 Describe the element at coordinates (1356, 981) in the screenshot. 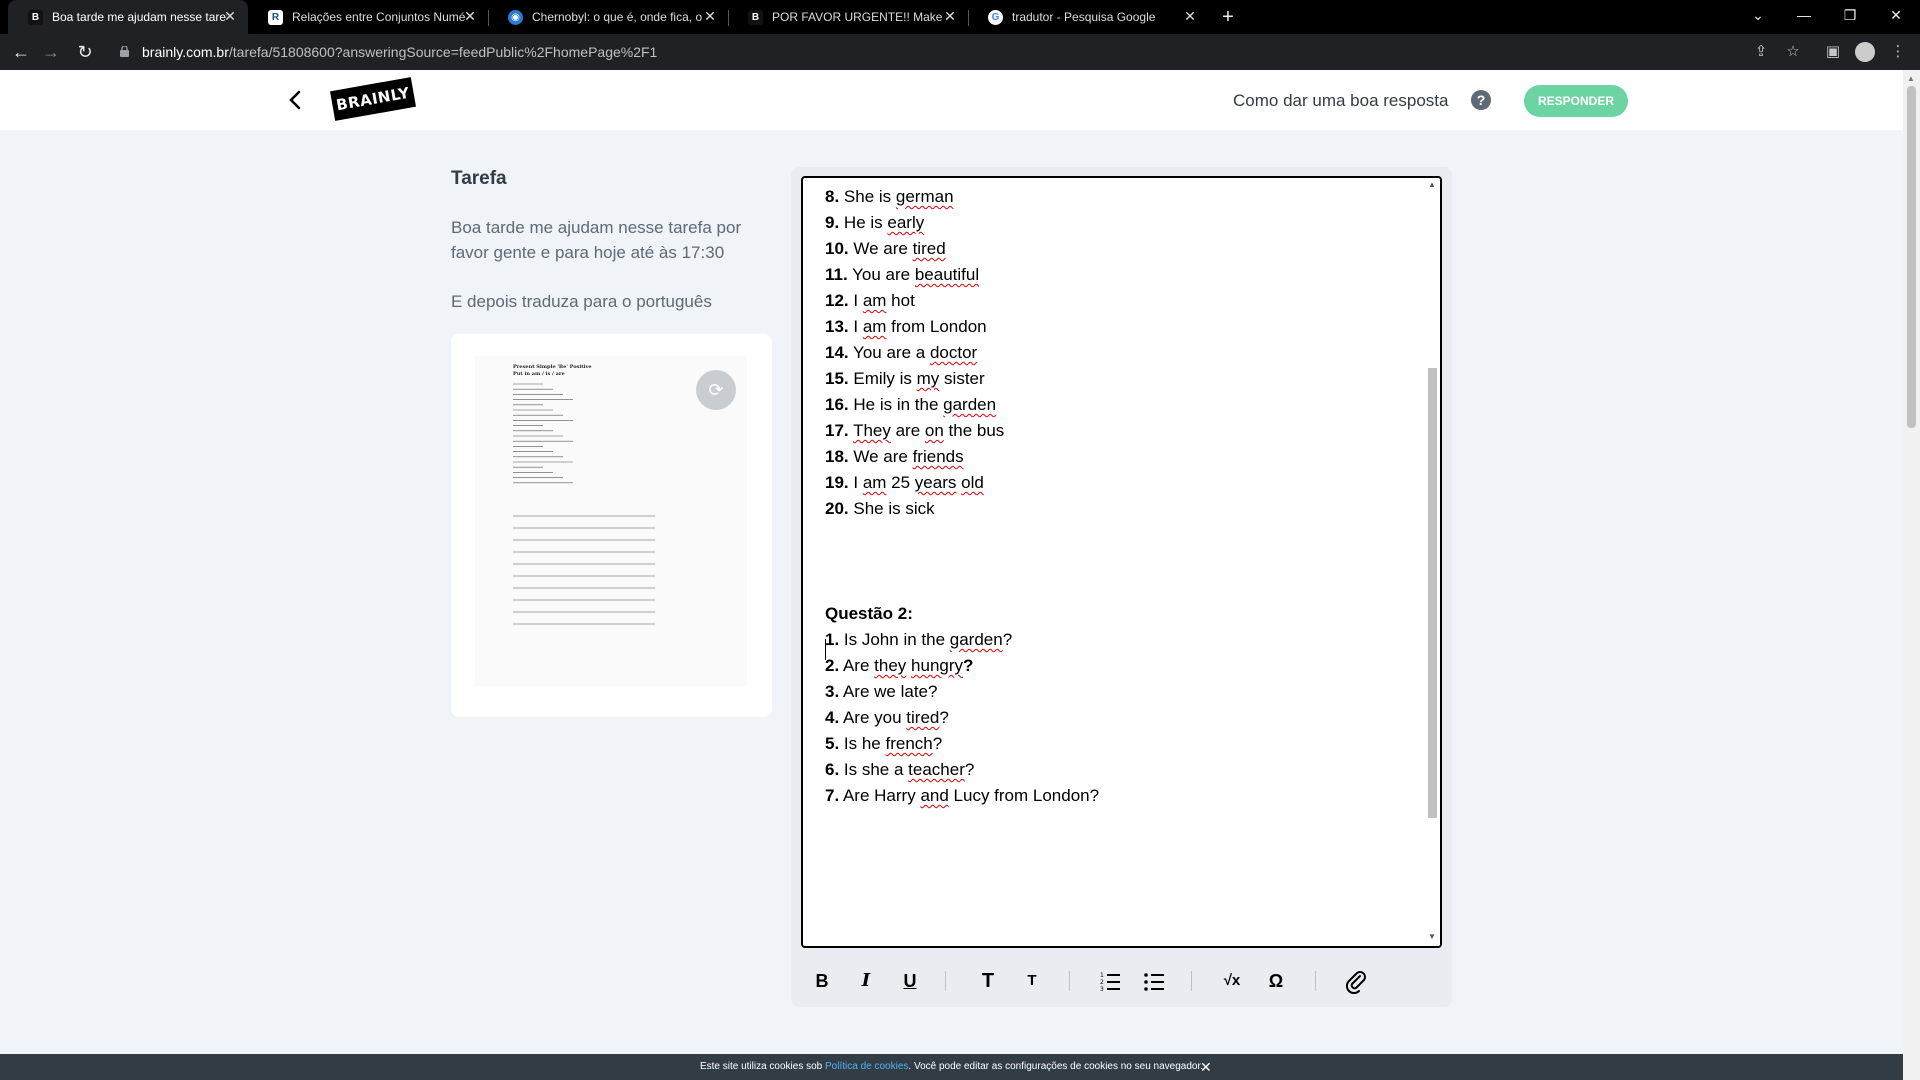

I see `paperclip-icon` at that location.